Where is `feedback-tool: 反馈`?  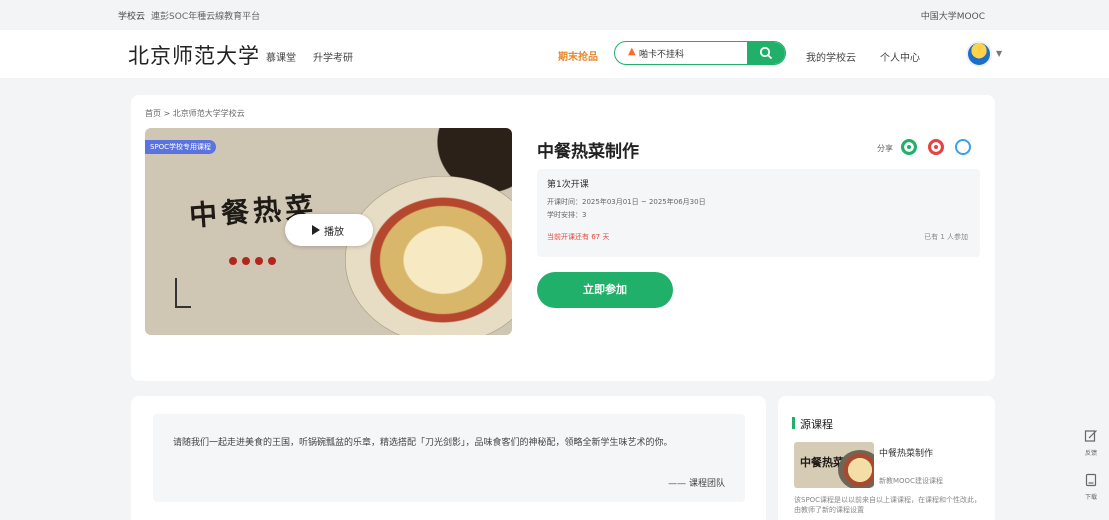 feedback-tool: 反馈 is located at coordinates (1091, 442).